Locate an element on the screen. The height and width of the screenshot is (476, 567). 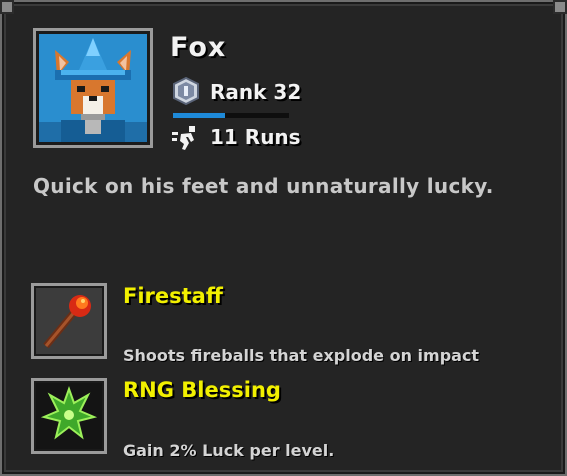
rng-blessing-icon is located at coordinates (69, 416).